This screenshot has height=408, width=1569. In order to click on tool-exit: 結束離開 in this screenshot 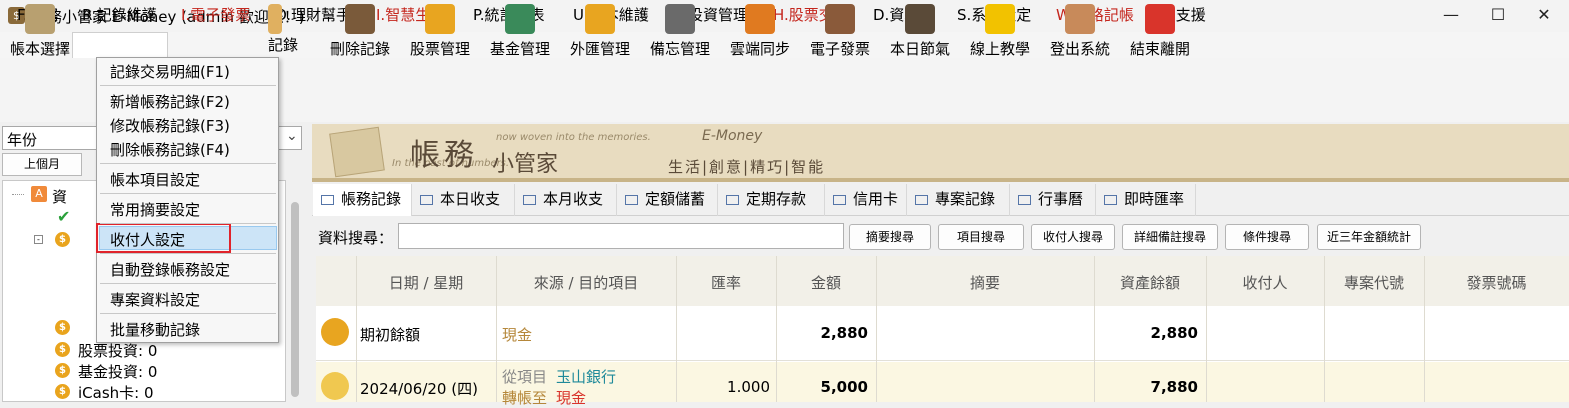, I will do `click(1160, 31)`.